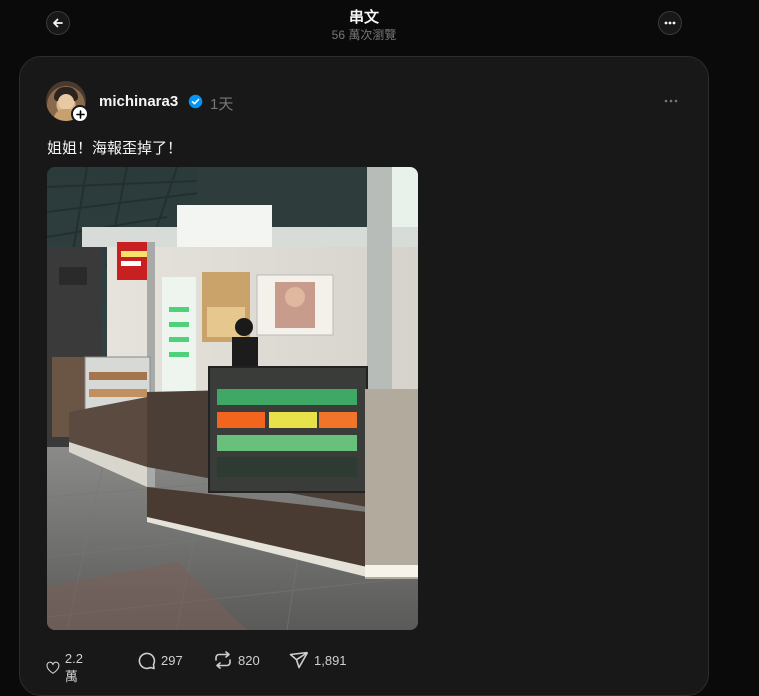  Describe the element at coordinates (236, 660) in the screenshot. I see `repost-button: 820` at that location.